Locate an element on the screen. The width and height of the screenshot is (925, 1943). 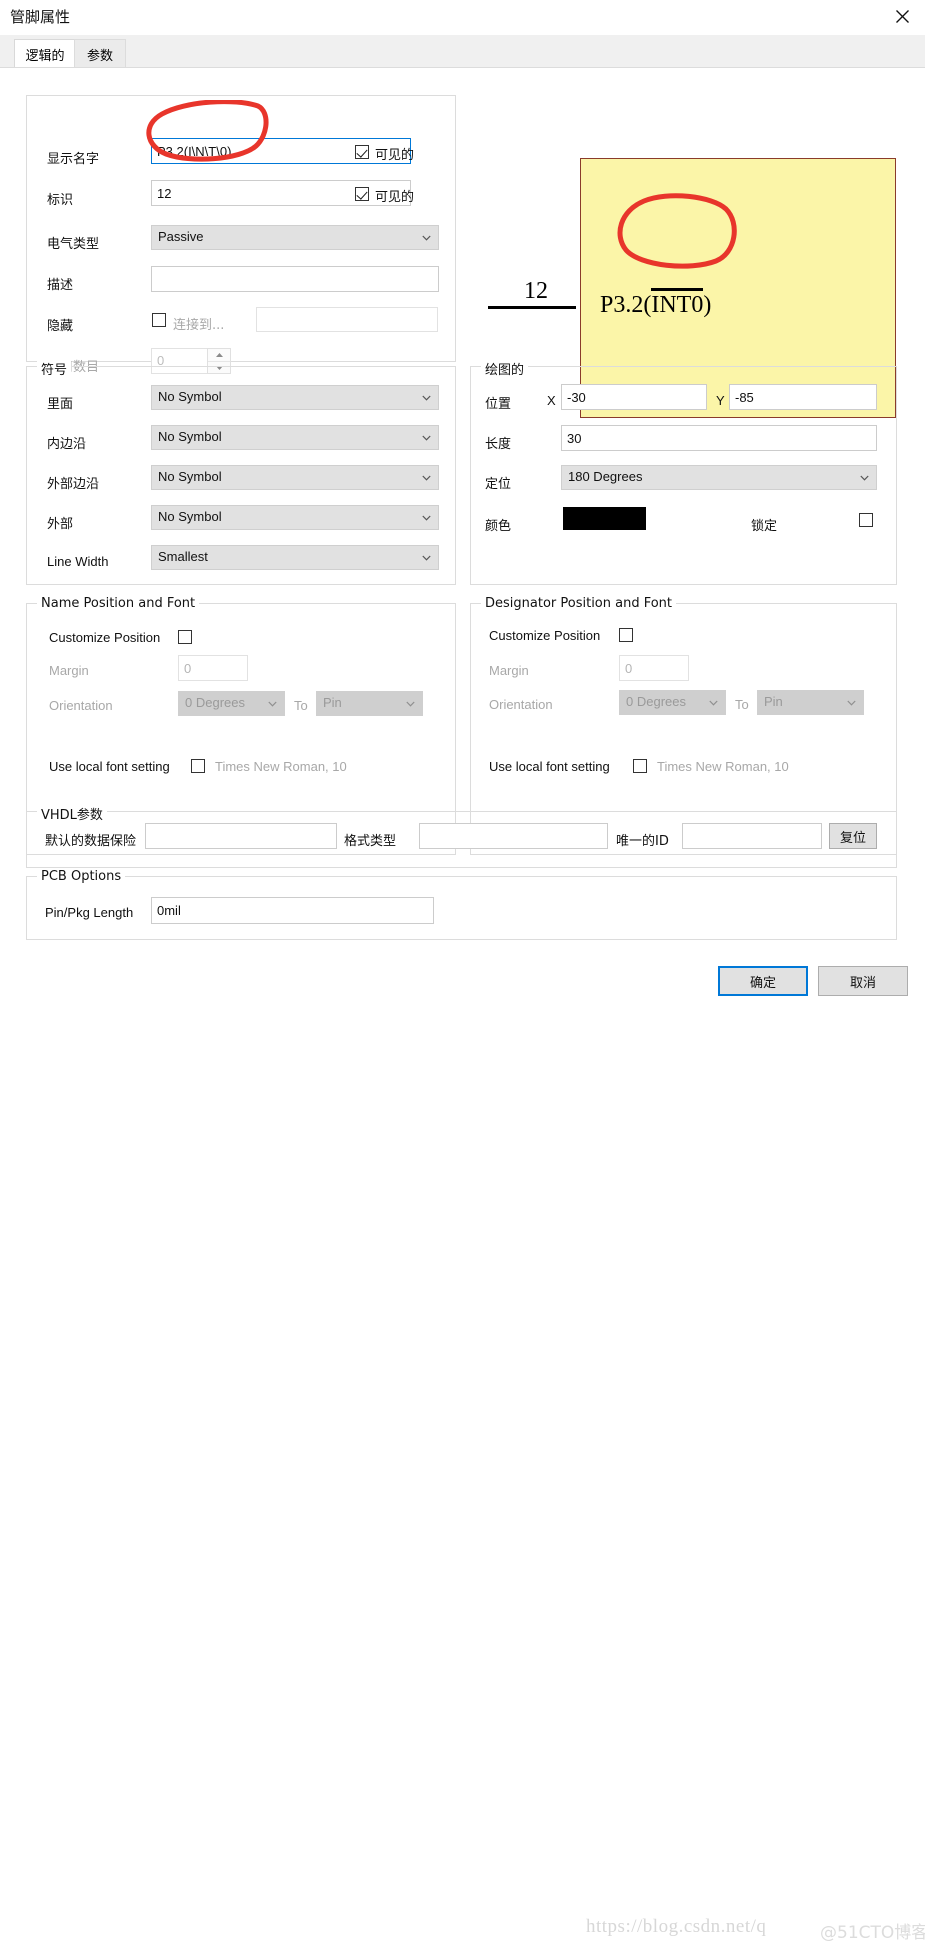
preview-name-overline: INT0 is located at coordinates (677, 303).